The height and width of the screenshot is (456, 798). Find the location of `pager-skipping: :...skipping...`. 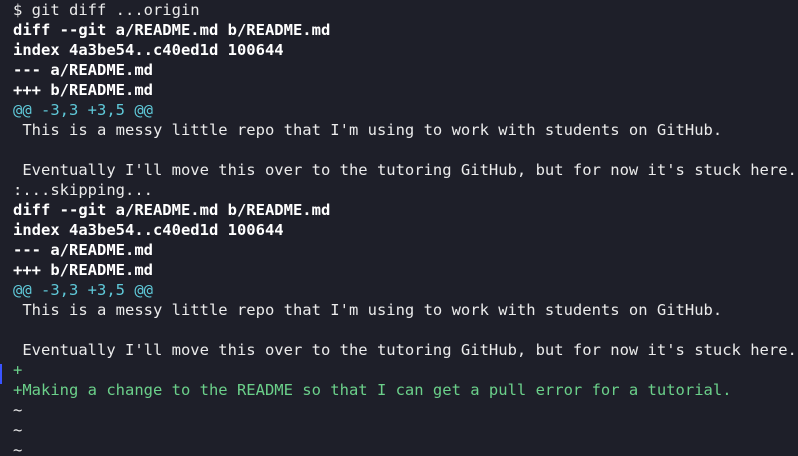

pager-skipping: :...skipping... is located at coordinates (83, 190).